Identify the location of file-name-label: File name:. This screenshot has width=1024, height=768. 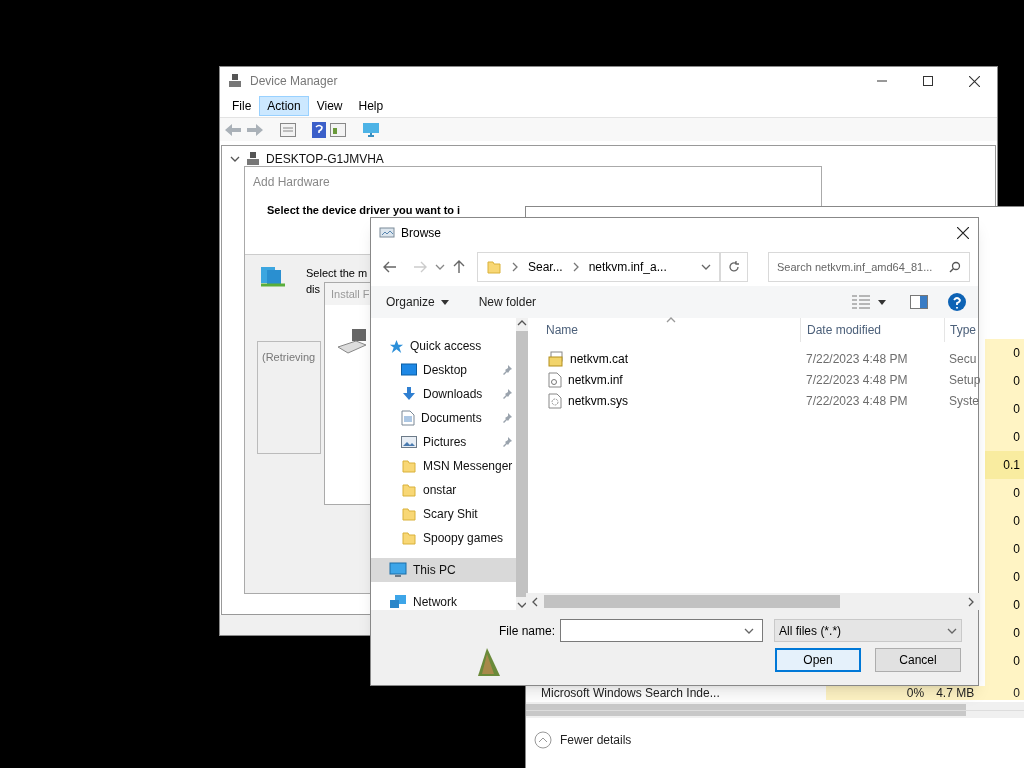
(527, 631).